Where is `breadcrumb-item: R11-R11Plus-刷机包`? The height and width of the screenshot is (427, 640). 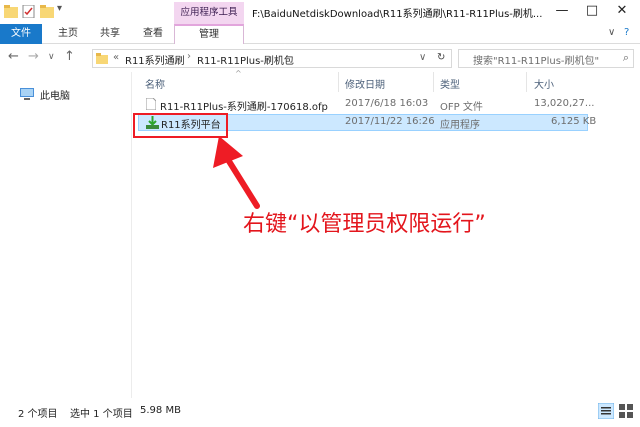
breadcrumb-item: R11-R11Plus-刷机包 is located at coordinates (245, 59).